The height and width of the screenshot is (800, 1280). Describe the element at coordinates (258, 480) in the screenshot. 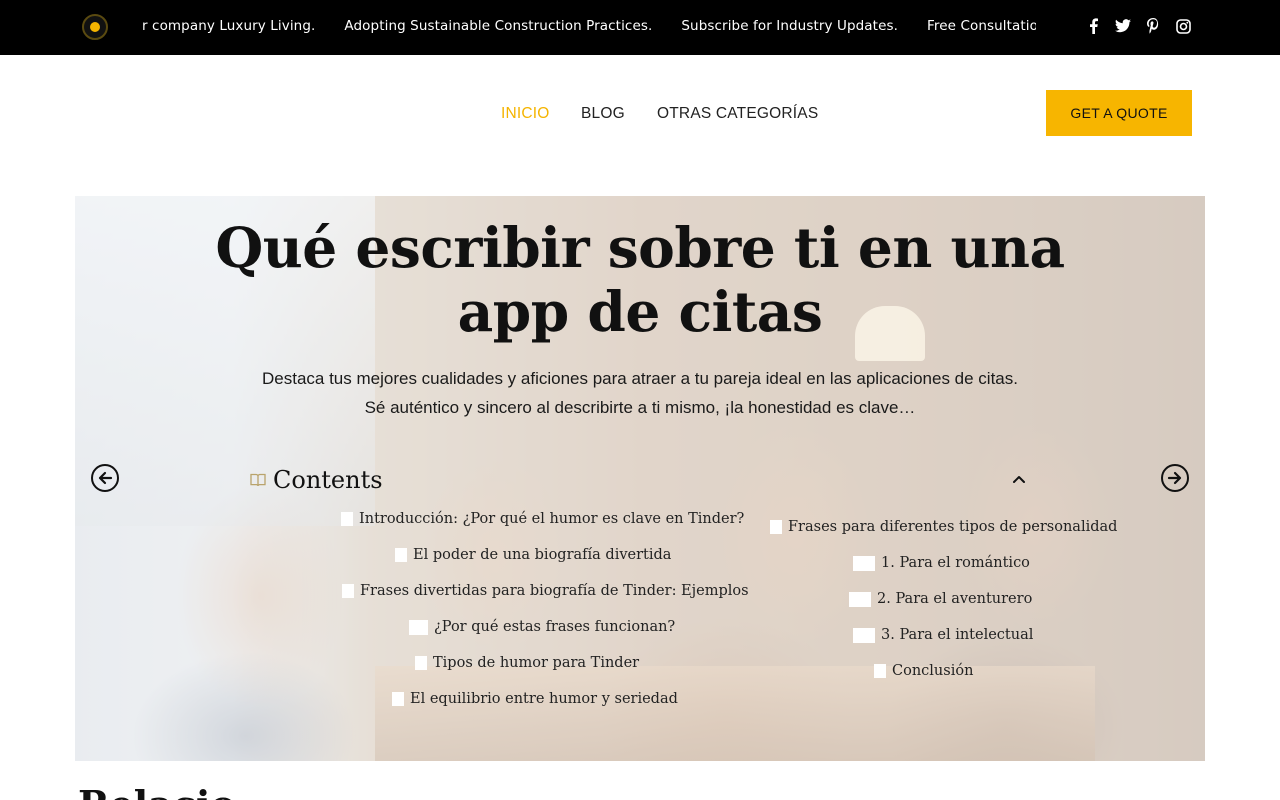

I see `book-icon` at that location.